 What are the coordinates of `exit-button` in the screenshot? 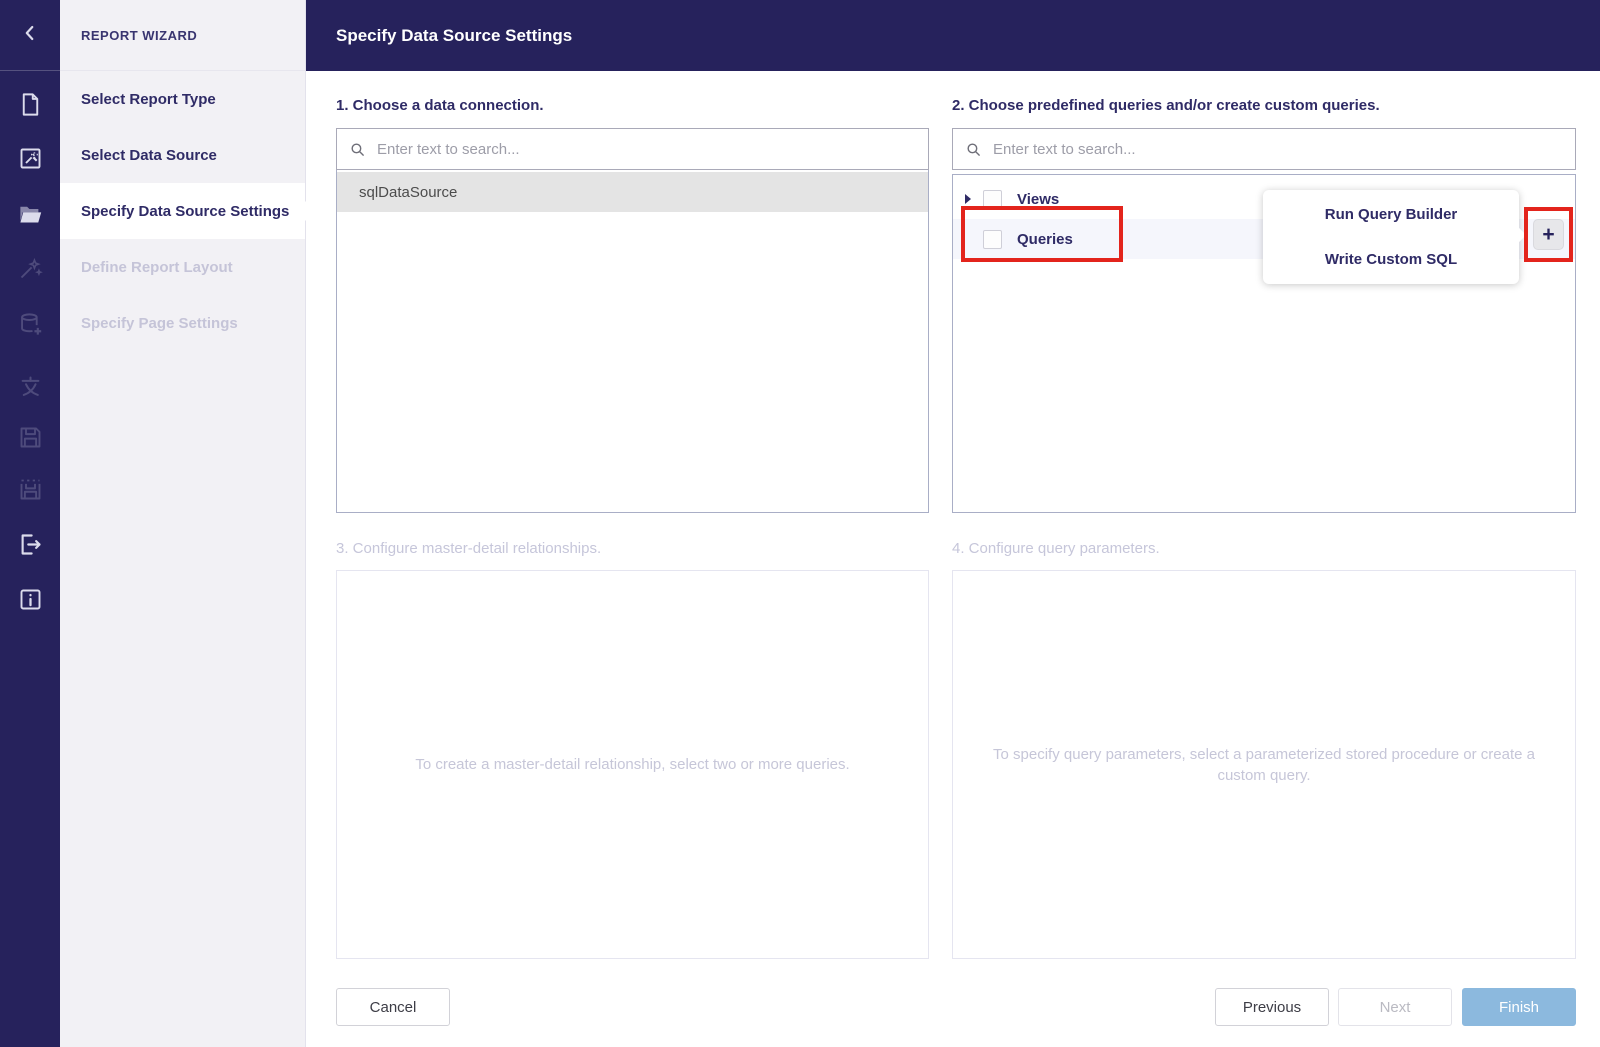 It's located at (30, 547).